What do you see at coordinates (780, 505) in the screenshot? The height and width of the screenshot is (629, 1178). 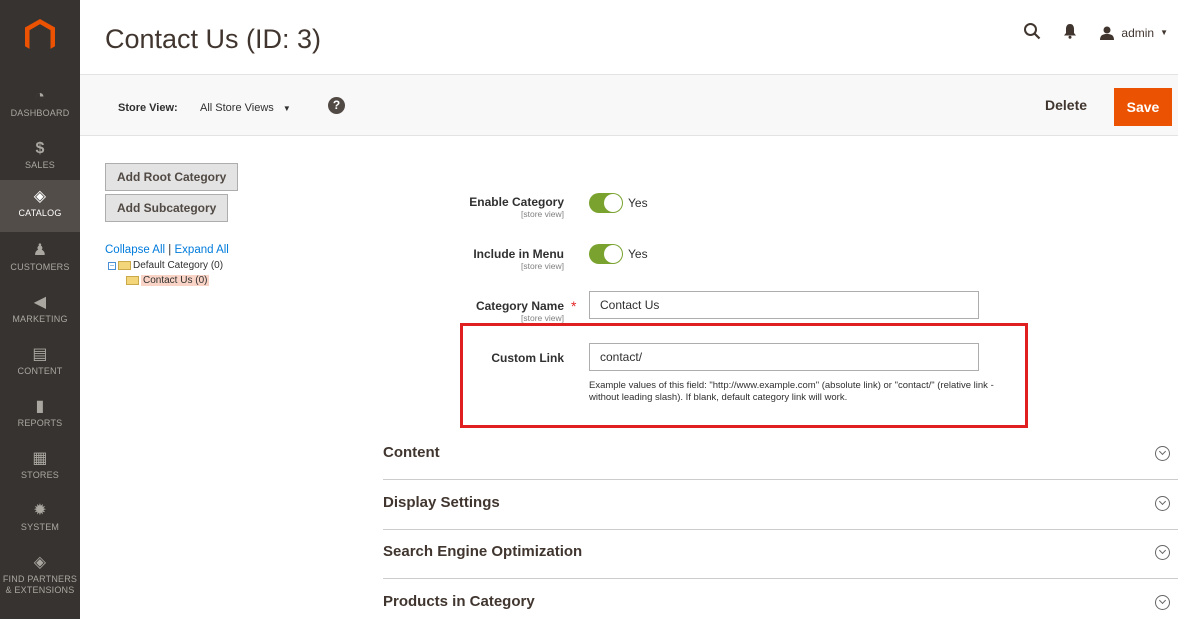 I see `section-display-settings: Display Settings` at bounding box center [780, 505].